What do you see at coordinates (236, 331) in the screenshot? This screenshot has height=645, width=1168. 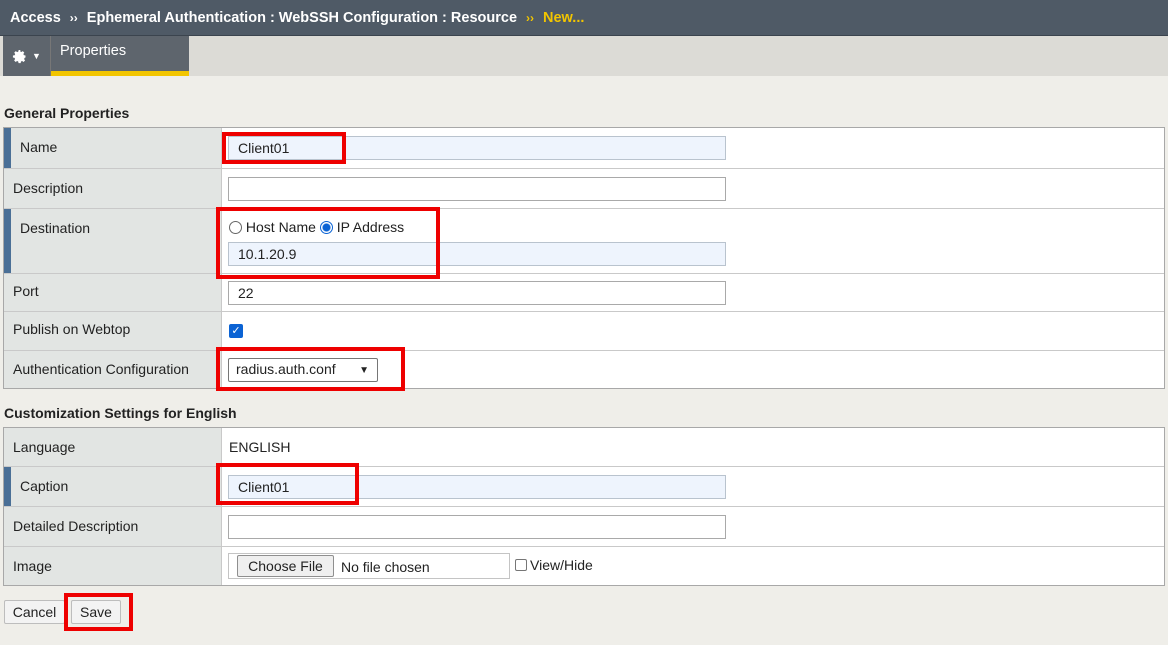 I see `publish-on-webtop-checkbox: ✓` at bounding box center [236, 331].